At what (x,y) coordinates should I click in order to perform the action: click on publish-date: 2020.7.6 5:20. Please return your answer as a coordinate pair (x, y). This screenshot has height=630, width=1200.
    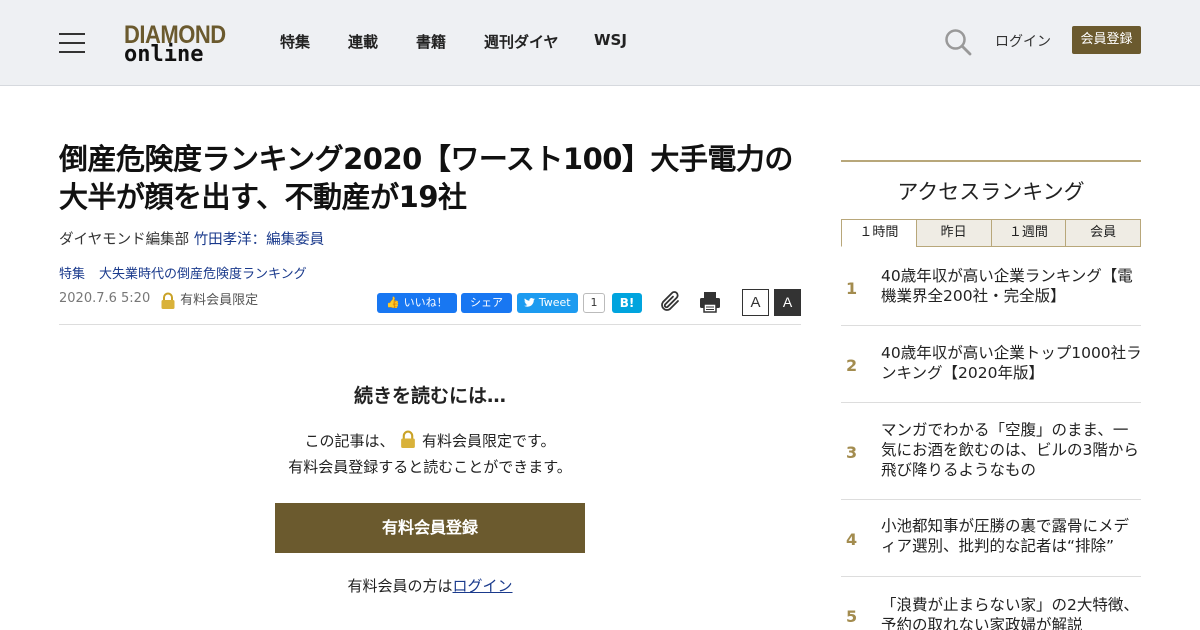
    Looking at the image, I should click on (105, 298).